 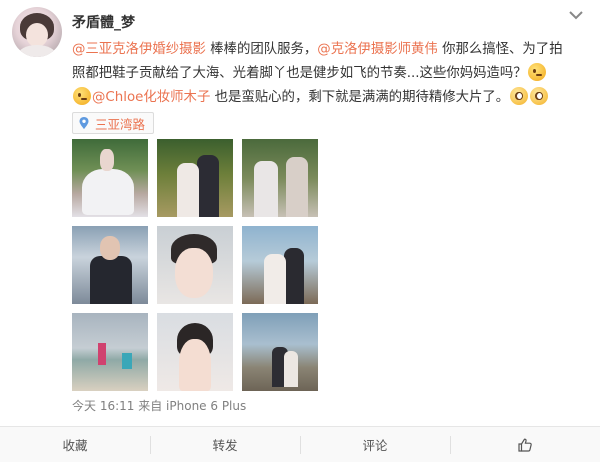 I want to click on post-text-segment: 棒棒的团队服务，, so click(x=261, y=49).